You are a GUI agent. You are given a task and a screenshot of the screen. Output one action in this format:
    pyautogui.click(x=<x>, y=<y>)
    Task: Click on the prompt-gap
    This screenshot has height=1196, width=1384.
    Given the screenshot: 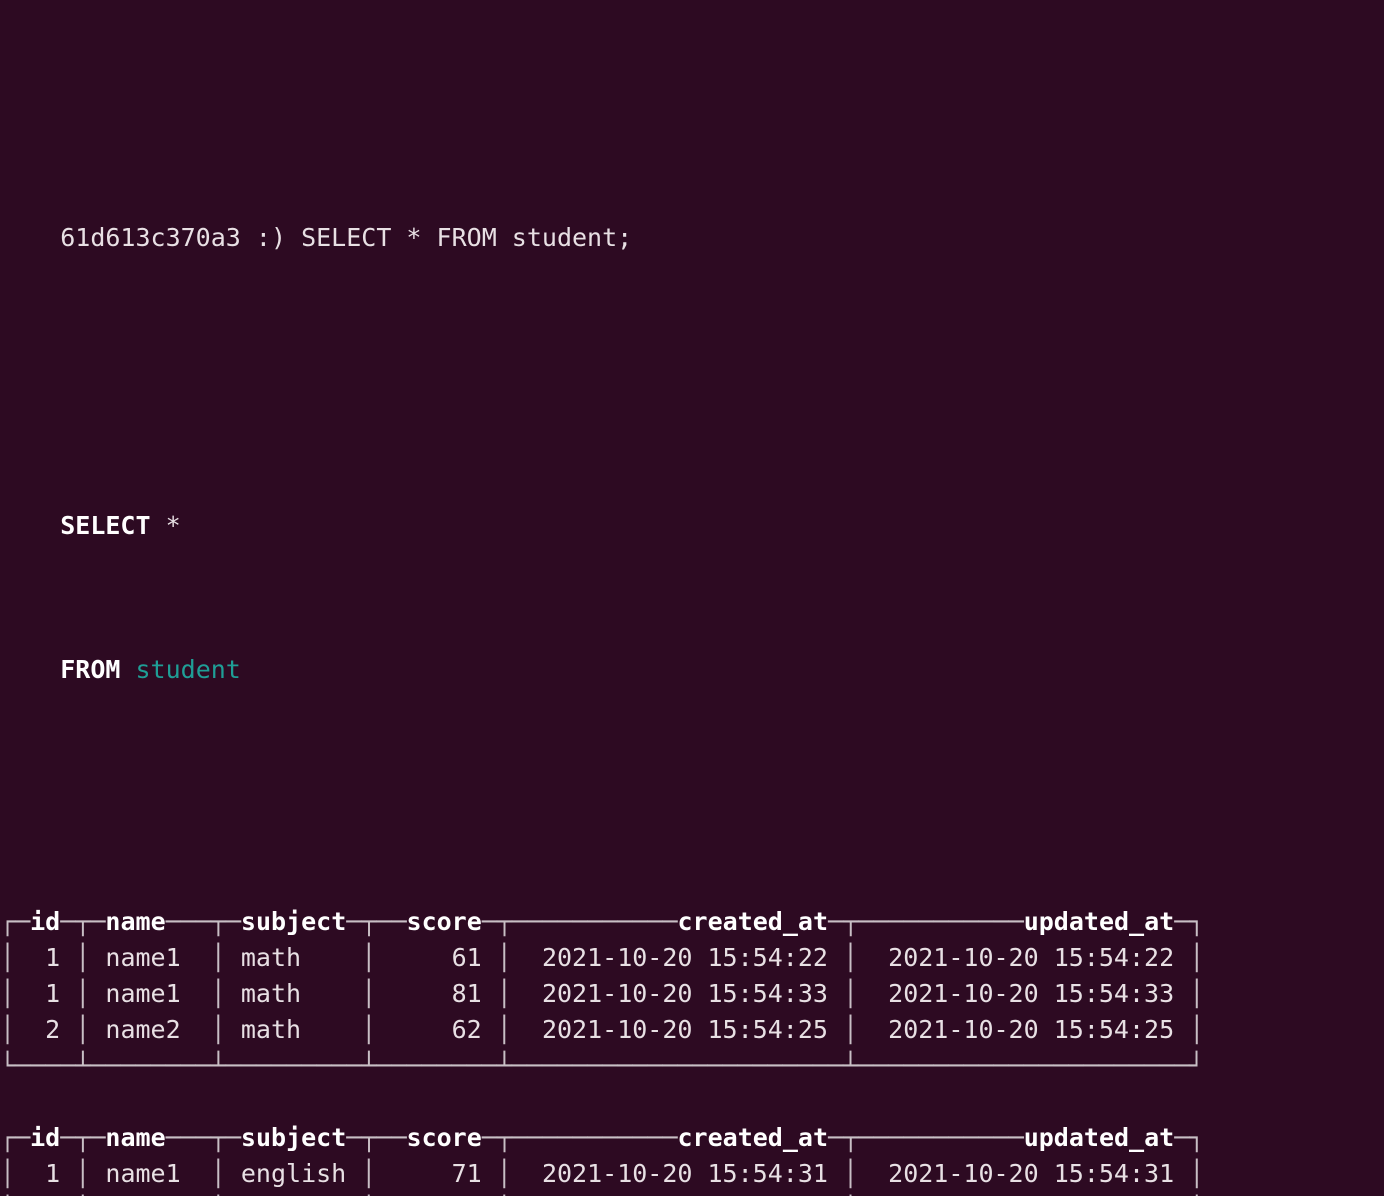 What is the action you would take?
    pyautogui.click(x=293, y=237)
    